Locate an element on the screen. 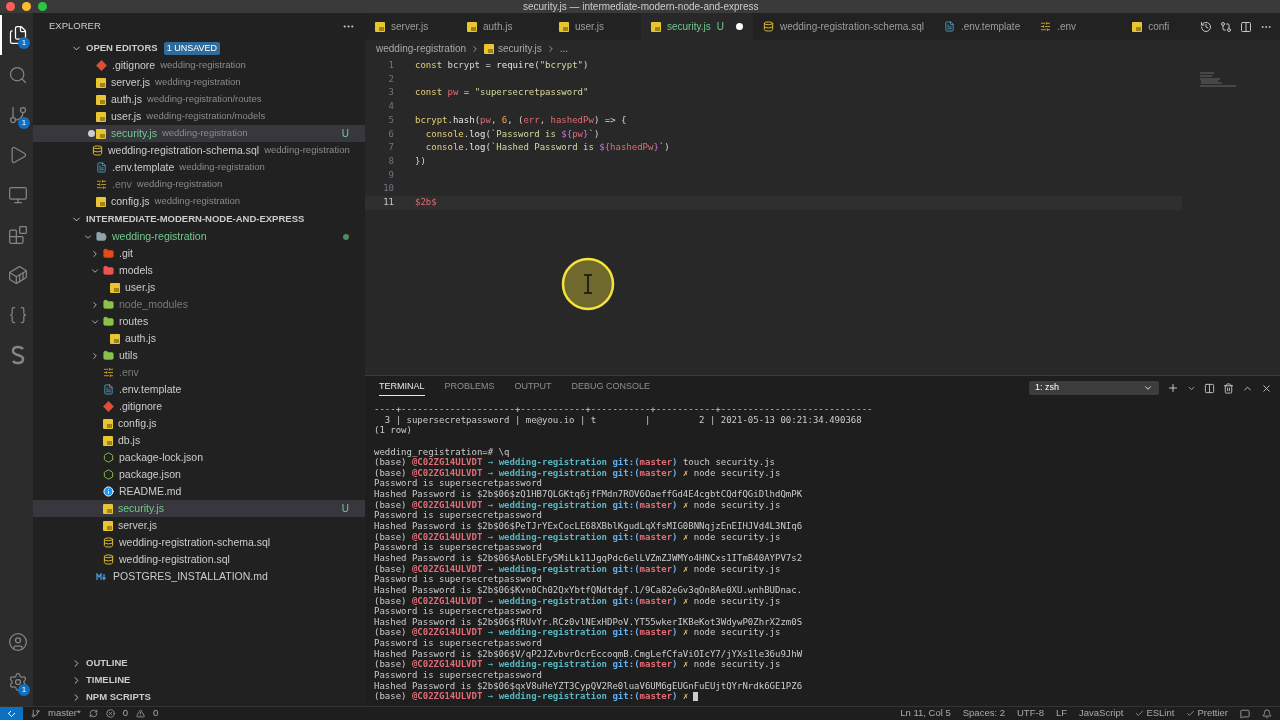  js-file-icon is located at coordinates (1137, 26).